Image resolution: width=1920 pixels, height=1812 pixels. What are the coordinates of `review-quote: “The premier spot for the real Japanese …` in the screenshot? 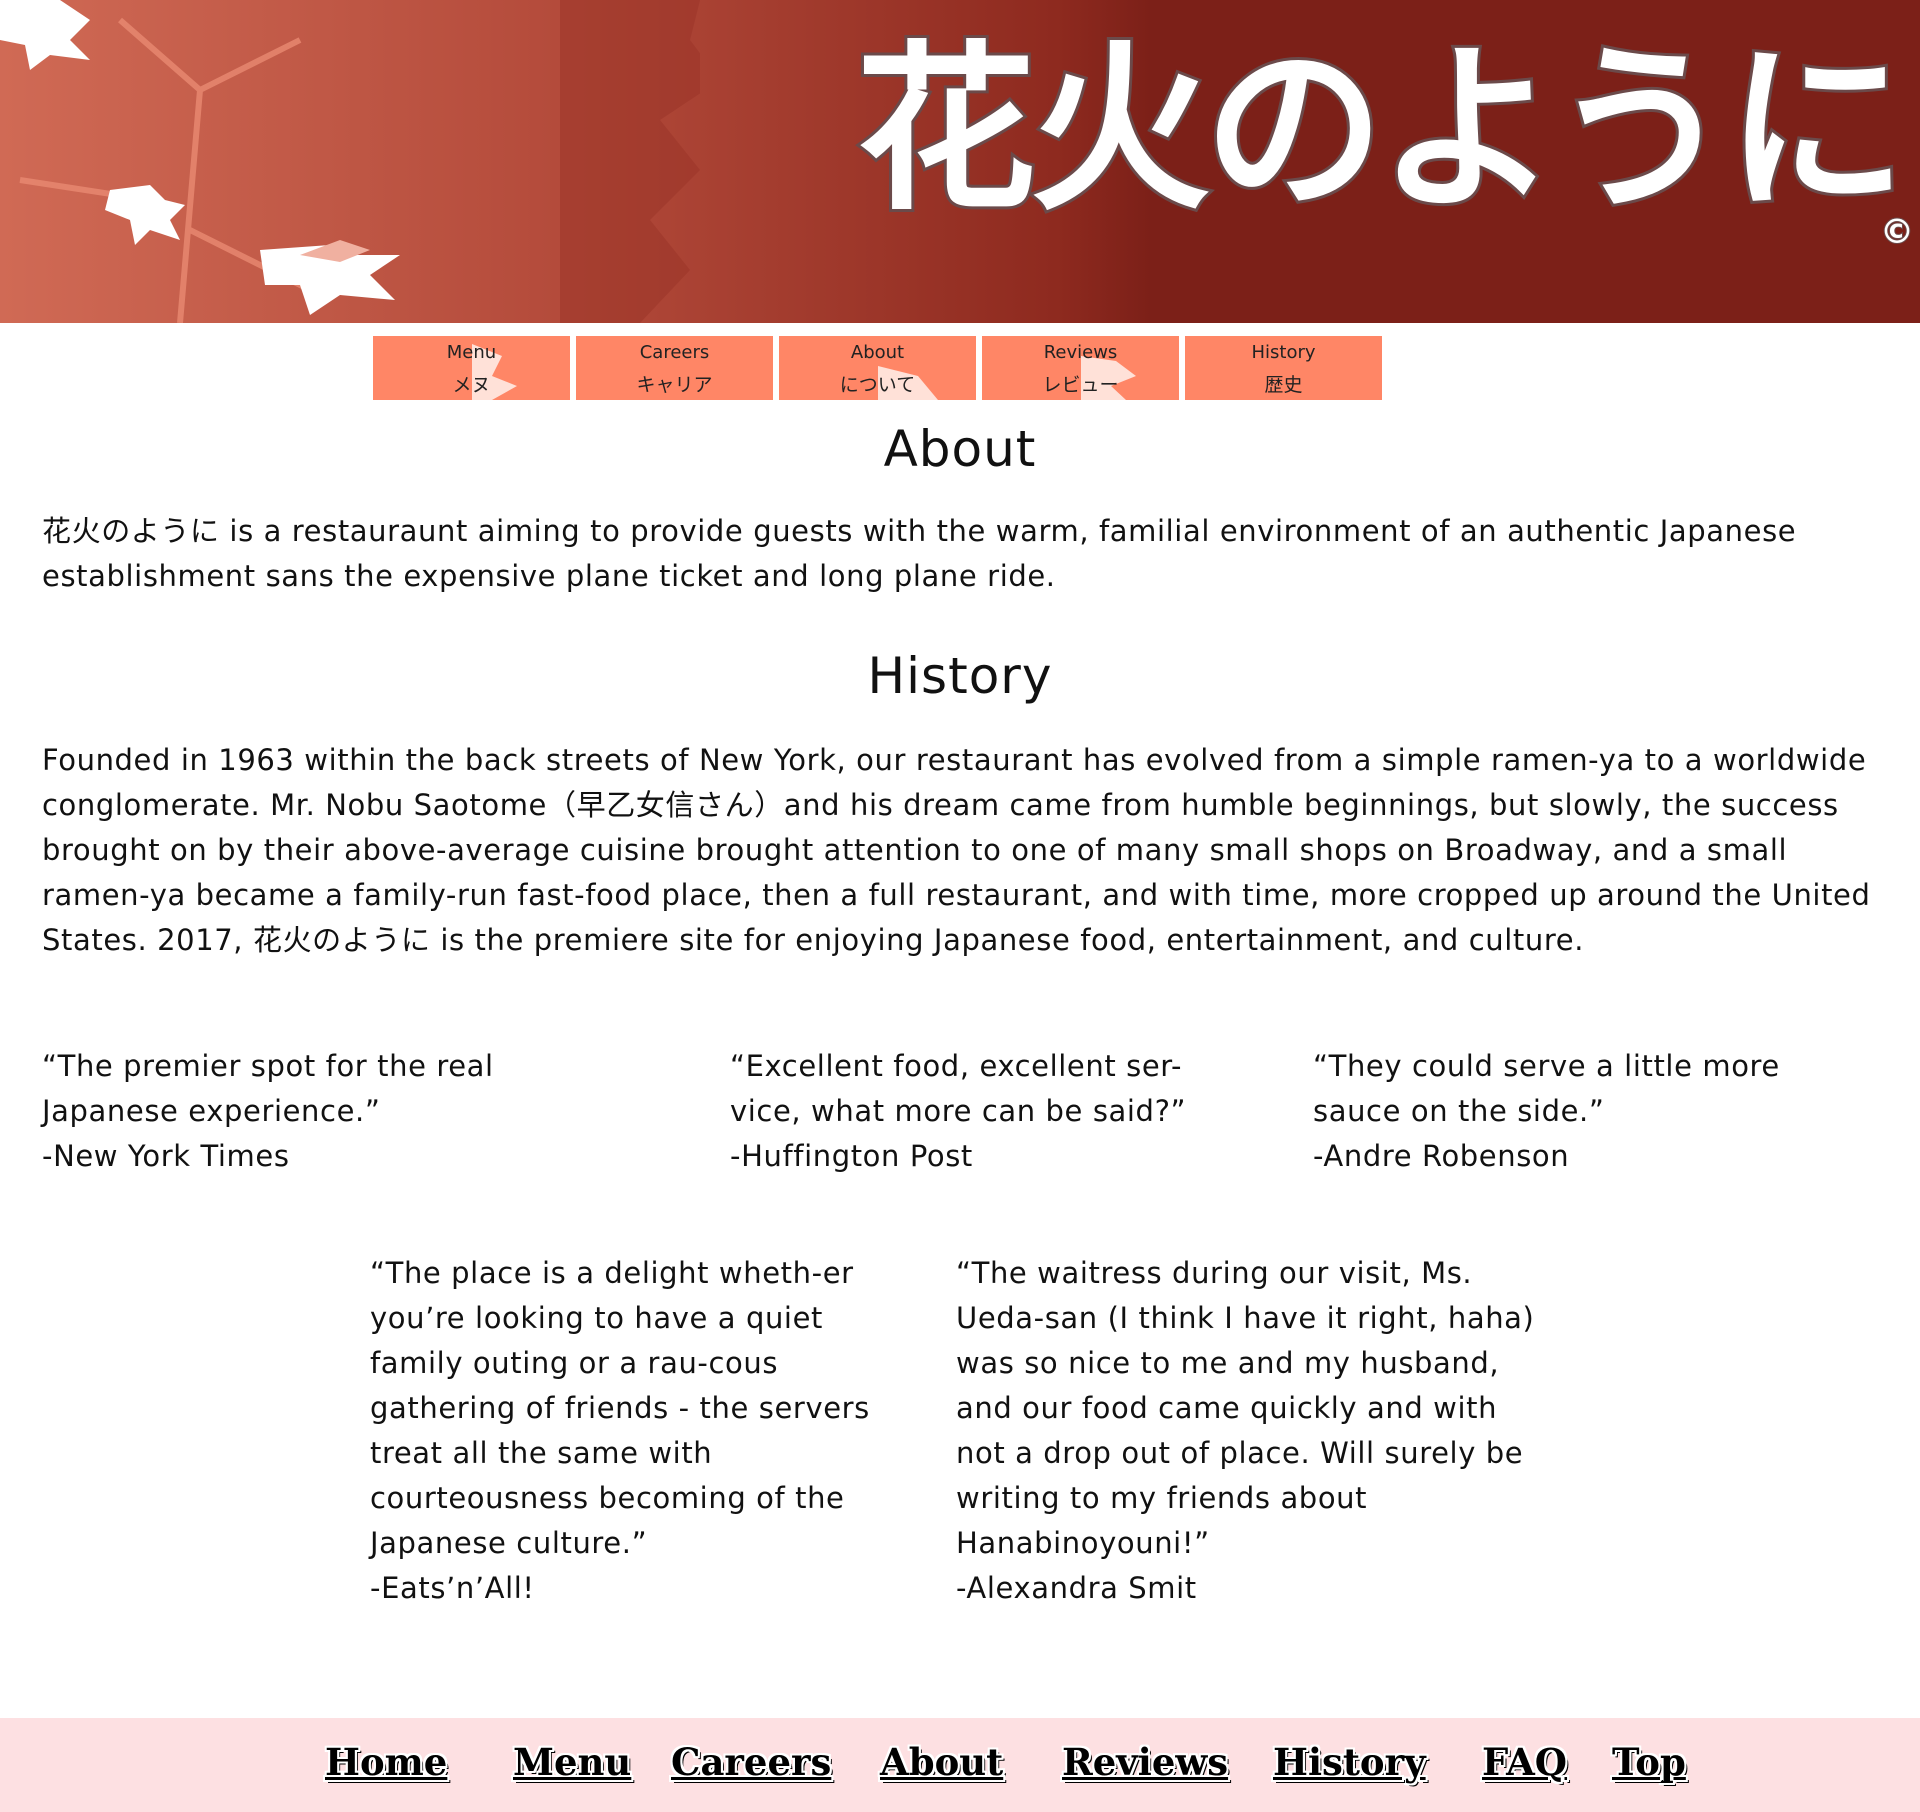 It's located at (268, 1088).